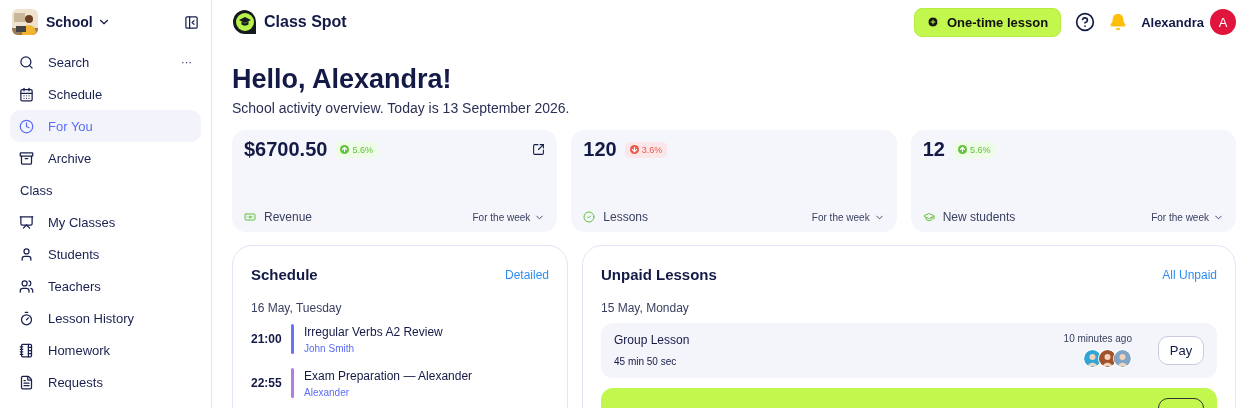 This screenshot has width=1256, height=408. What do you see at coordinates (186, 62) in the screenshot?
I see `more-button: ···` at bounding box center [186, 62].